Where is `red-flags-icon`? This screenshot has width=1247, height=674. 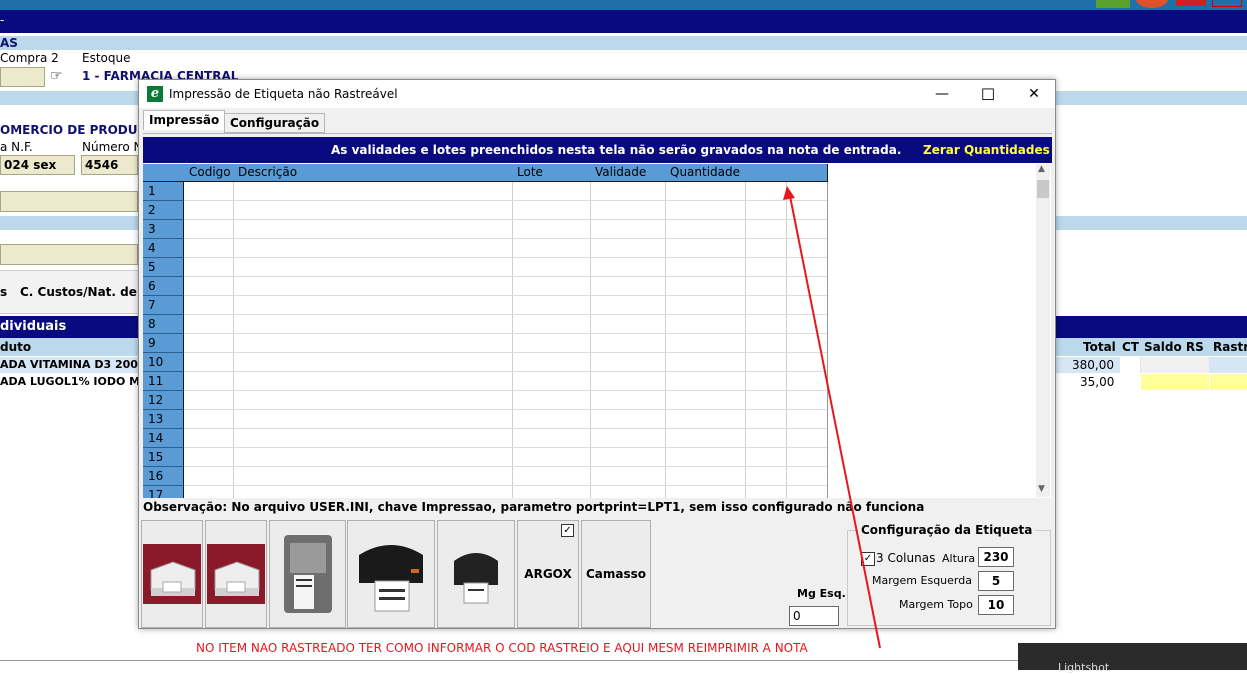
red-flags-icon is located at coordinates (1191, 3).